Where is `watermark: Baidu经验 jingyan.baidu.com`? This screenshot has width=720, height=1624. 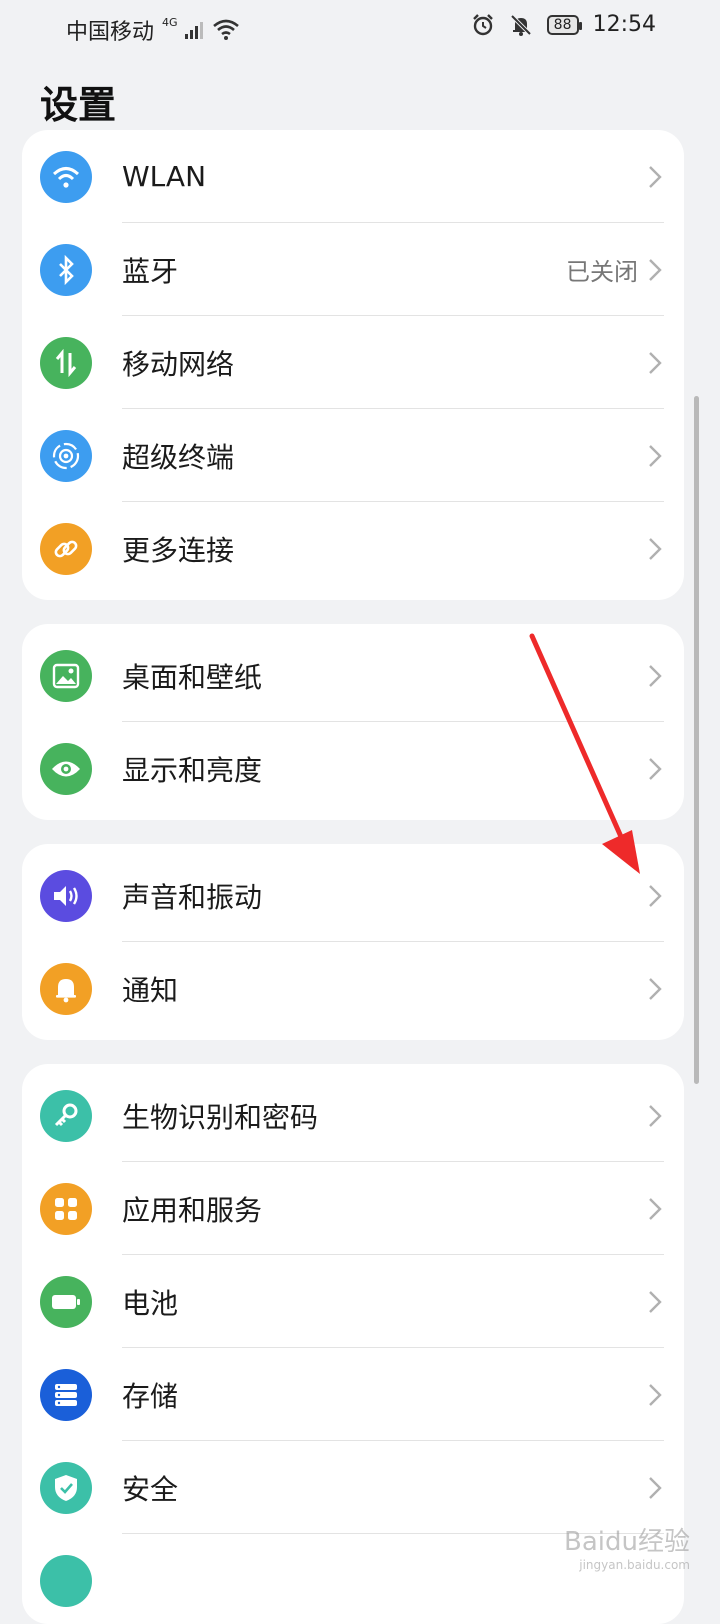
watermark: Baidu经验 jingyan.baidu.com is located at coordinates (627, 1546).